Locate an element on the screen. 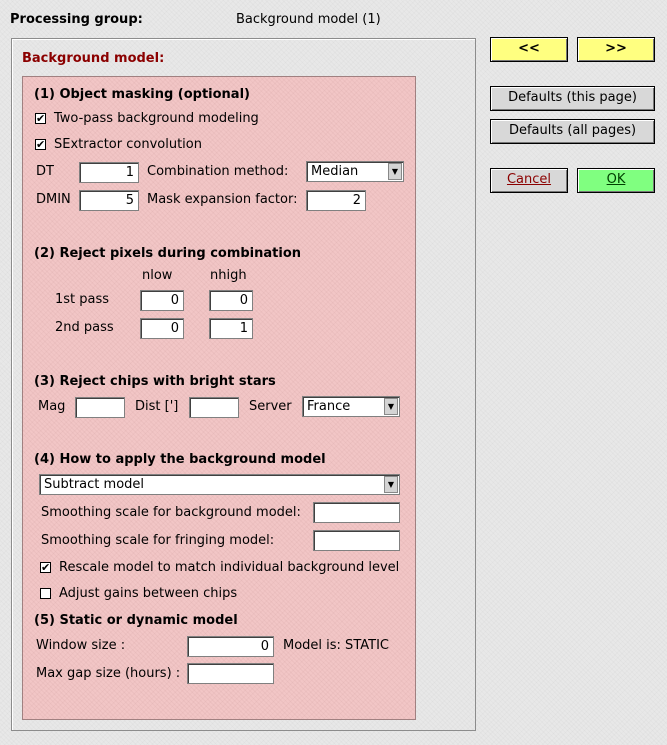 The image size is (667, 745). ok-button: OK is located at coordinates (616, 180).